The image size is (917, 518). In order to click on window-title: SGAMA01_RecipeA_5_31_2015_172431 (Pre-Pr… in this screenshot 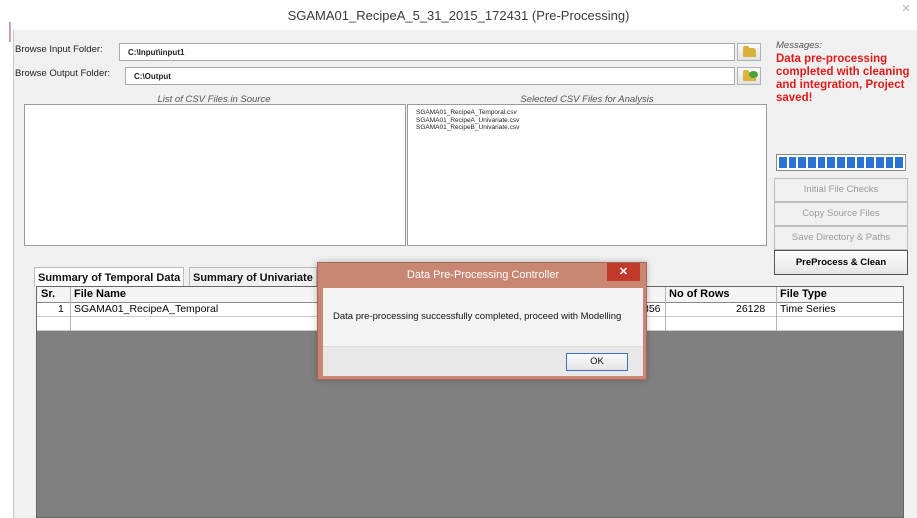, I will do `click(458, 15)`.